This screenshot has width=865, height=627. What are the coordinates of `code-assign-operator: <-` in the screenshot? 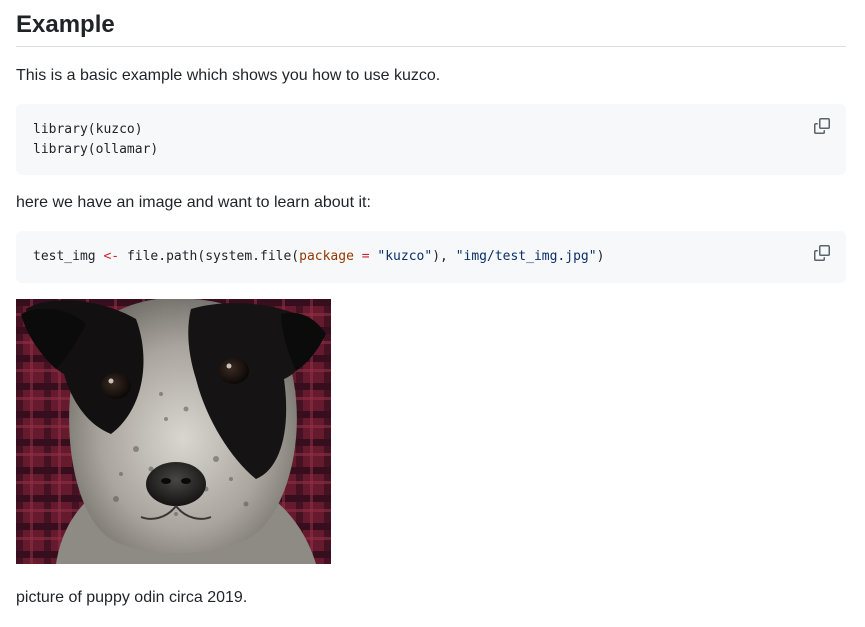 It's located at (111, 256).